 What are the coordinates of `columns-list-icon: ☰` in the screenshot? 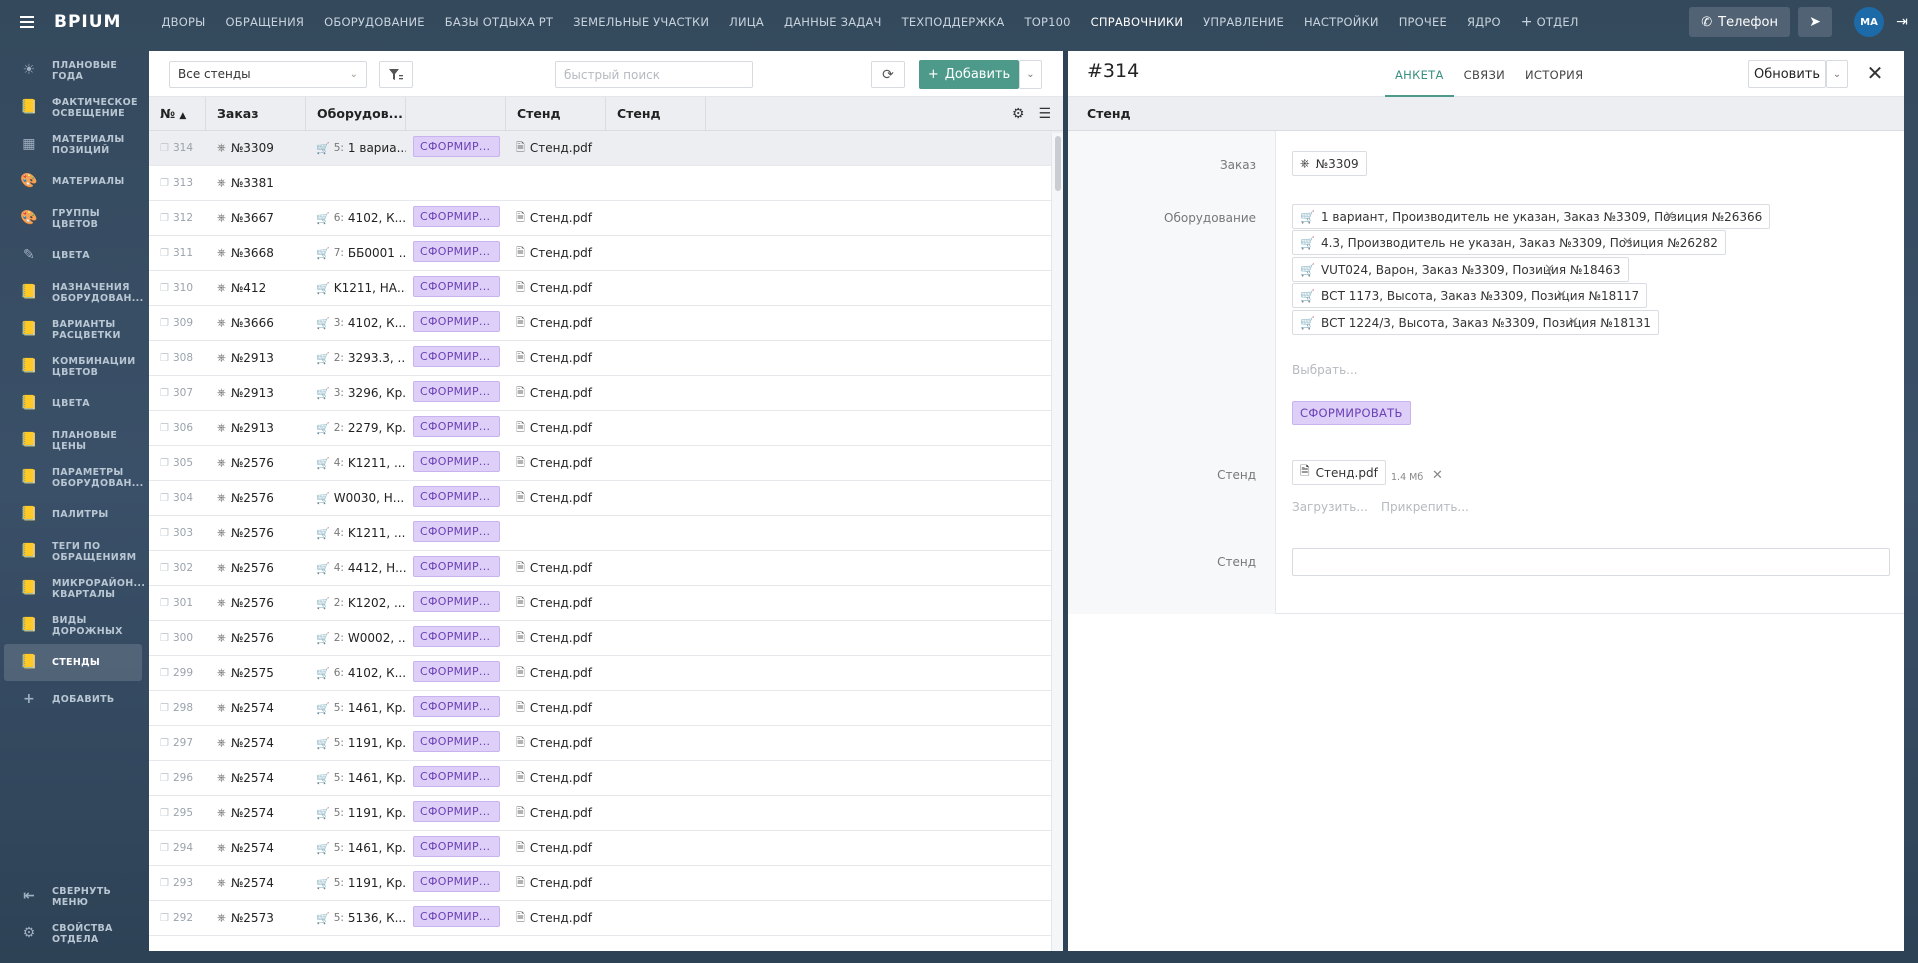 It's located at (1044, 114).